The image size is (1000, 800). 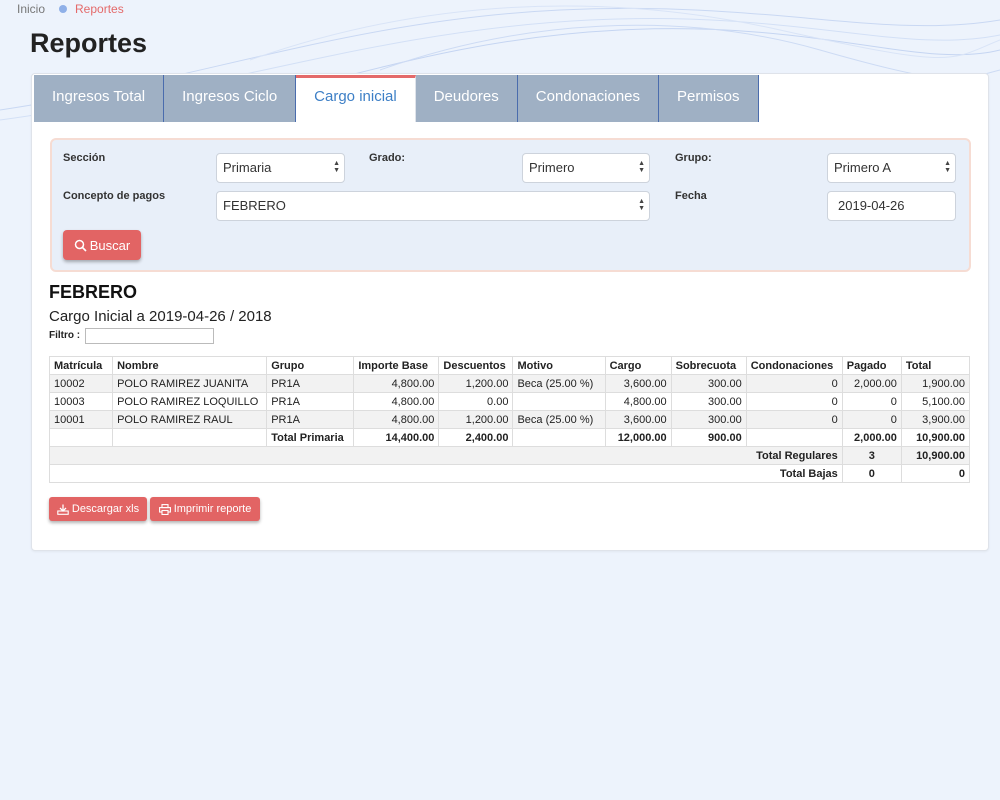 What do you see at coordinates (65, 335) in the screenshot?
I see `filtro-label: Filtro :` at bounding box center [65, 335].